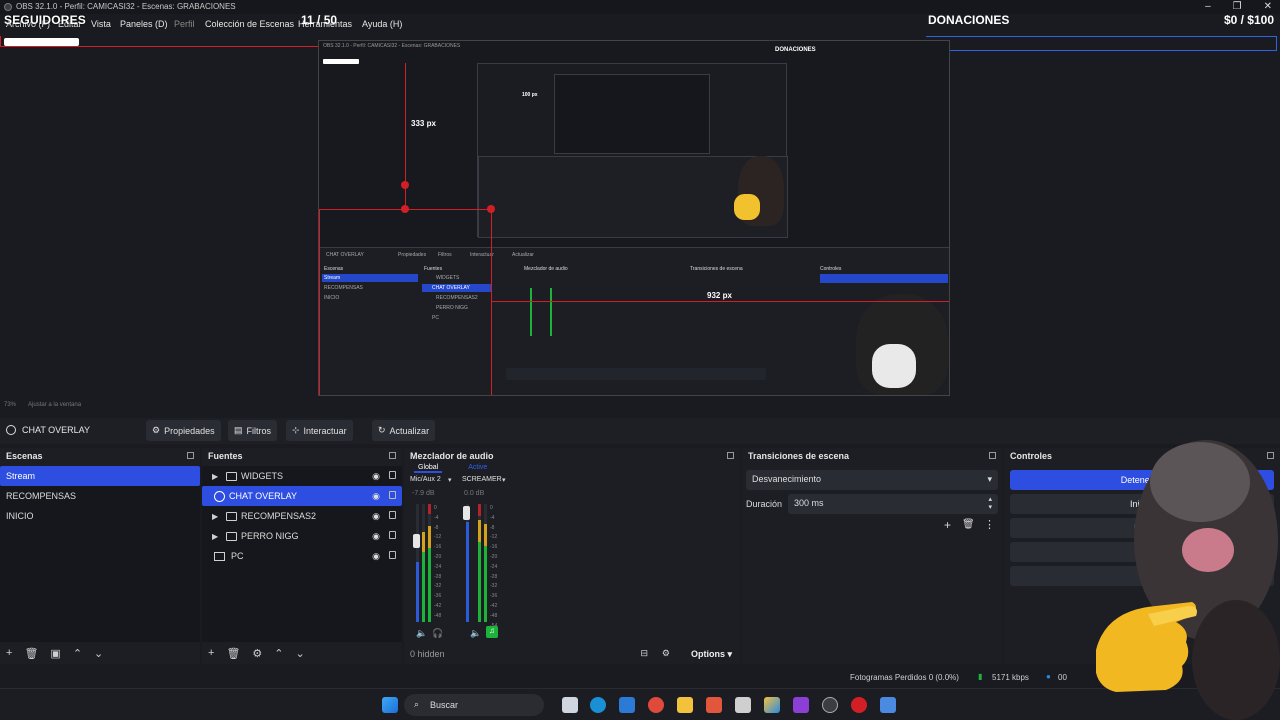  What do you see at coordinates (101, 24) in the screenshot?
I see `menu-view: Vista` at bounding box center [101, 24].